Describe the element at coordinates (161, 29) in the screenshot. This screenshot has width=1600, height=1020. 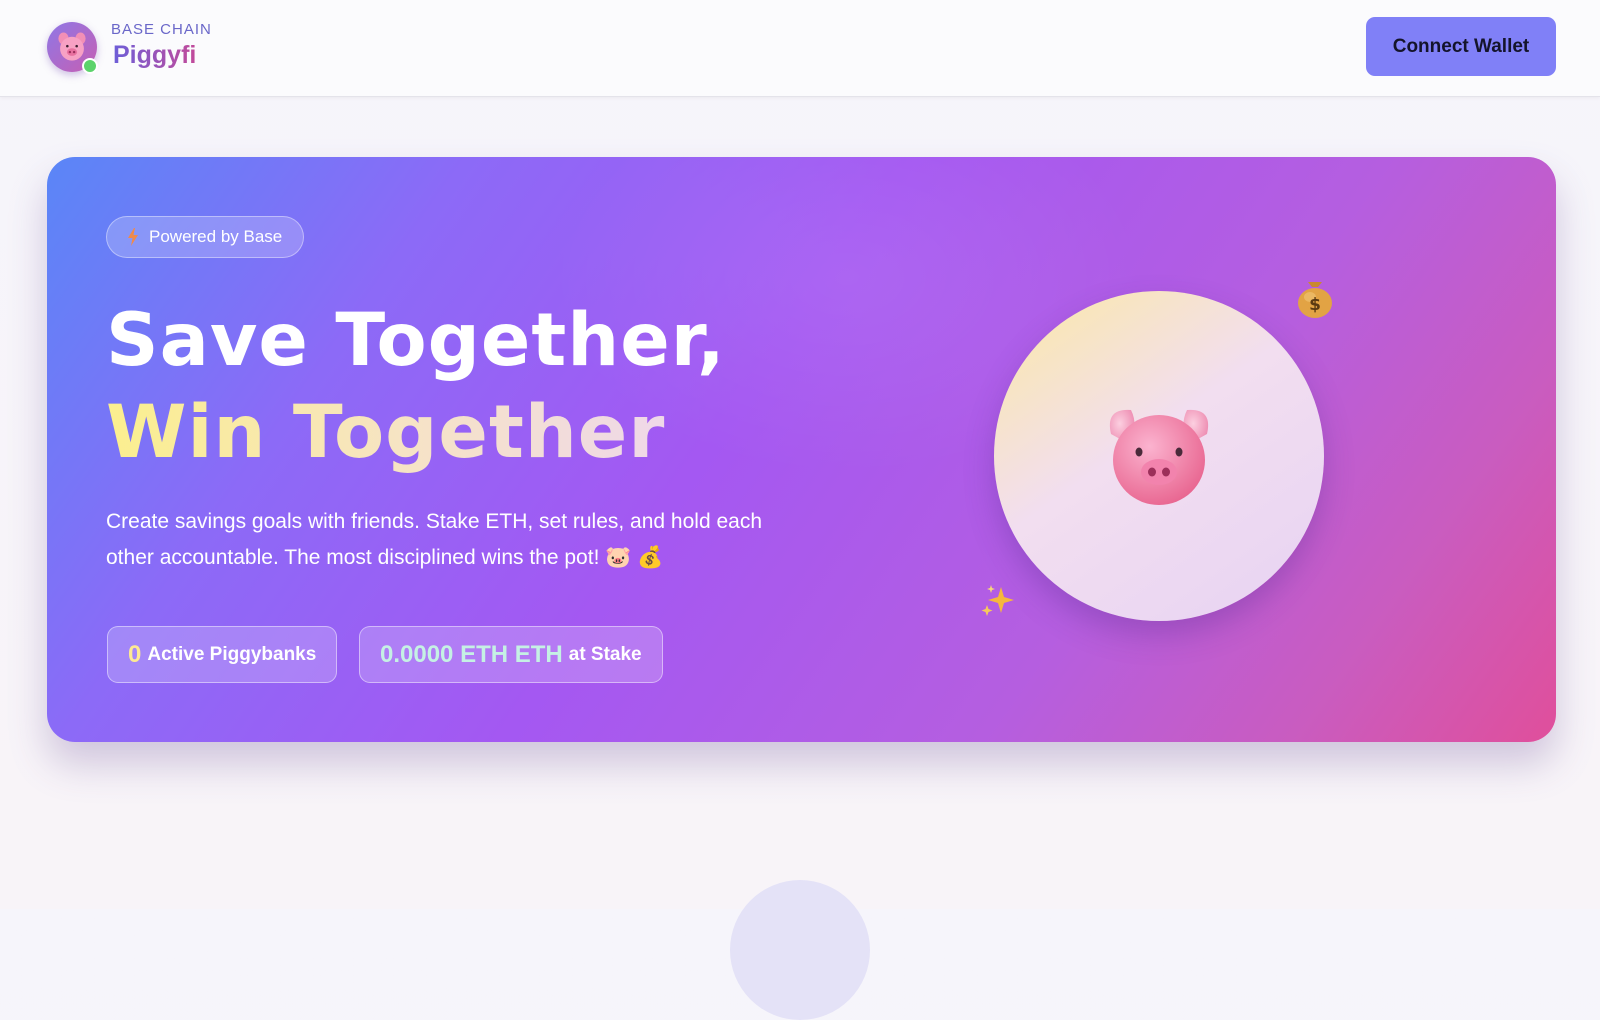
I see `network-label: BASE CHAIN` at that location.